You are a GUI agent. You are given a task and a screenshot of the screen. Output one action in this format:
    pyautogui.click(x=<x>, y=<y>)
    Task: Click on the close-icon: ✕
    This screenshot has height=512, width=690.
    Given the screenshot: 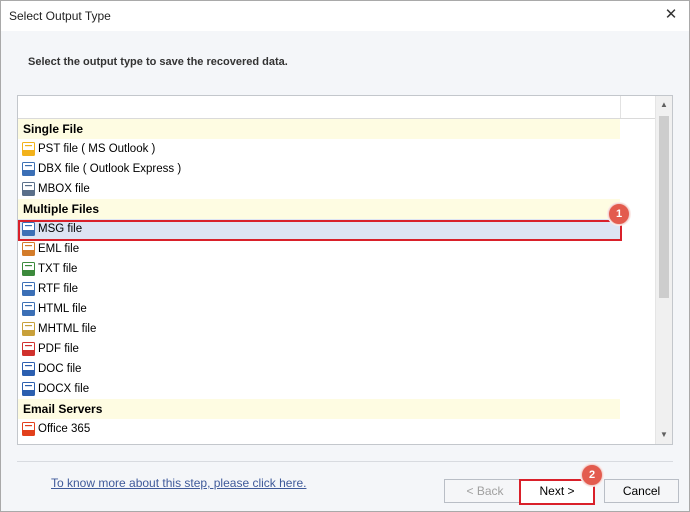 What is the action you would take?
    pyautogui.click(x=671, y=15)
    